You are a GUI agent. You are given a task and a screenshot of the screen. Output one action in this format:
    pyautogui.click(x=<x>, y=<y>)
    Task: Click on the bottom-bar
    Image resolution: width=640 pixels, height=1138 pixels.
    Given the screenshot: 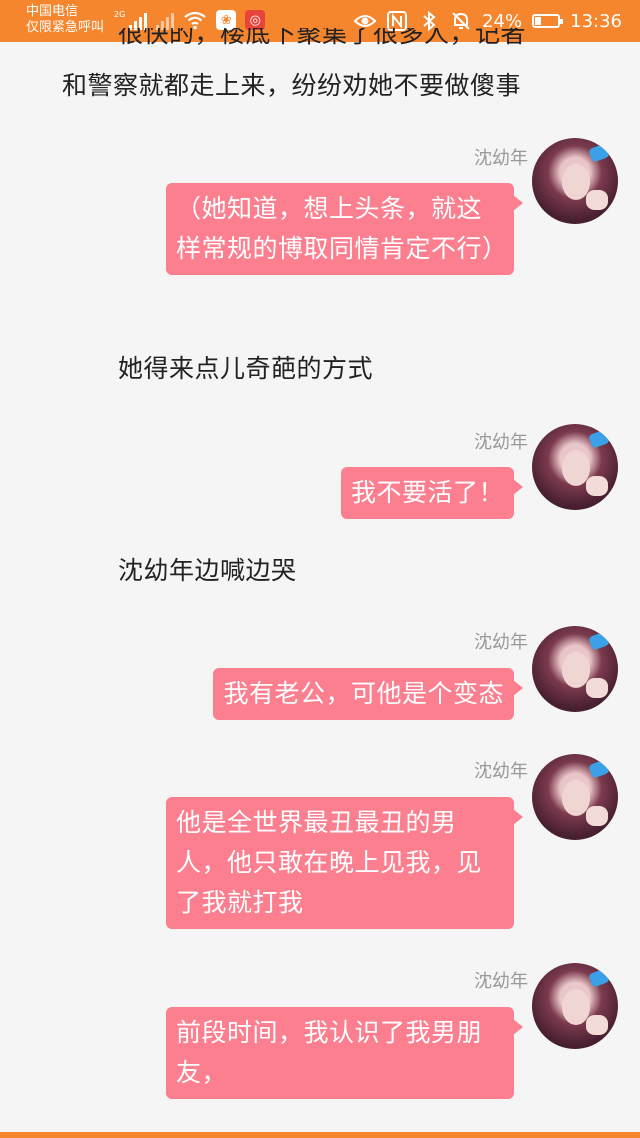 What is the action you would take?
    pyautogui.click(x=320, y=1135)
    